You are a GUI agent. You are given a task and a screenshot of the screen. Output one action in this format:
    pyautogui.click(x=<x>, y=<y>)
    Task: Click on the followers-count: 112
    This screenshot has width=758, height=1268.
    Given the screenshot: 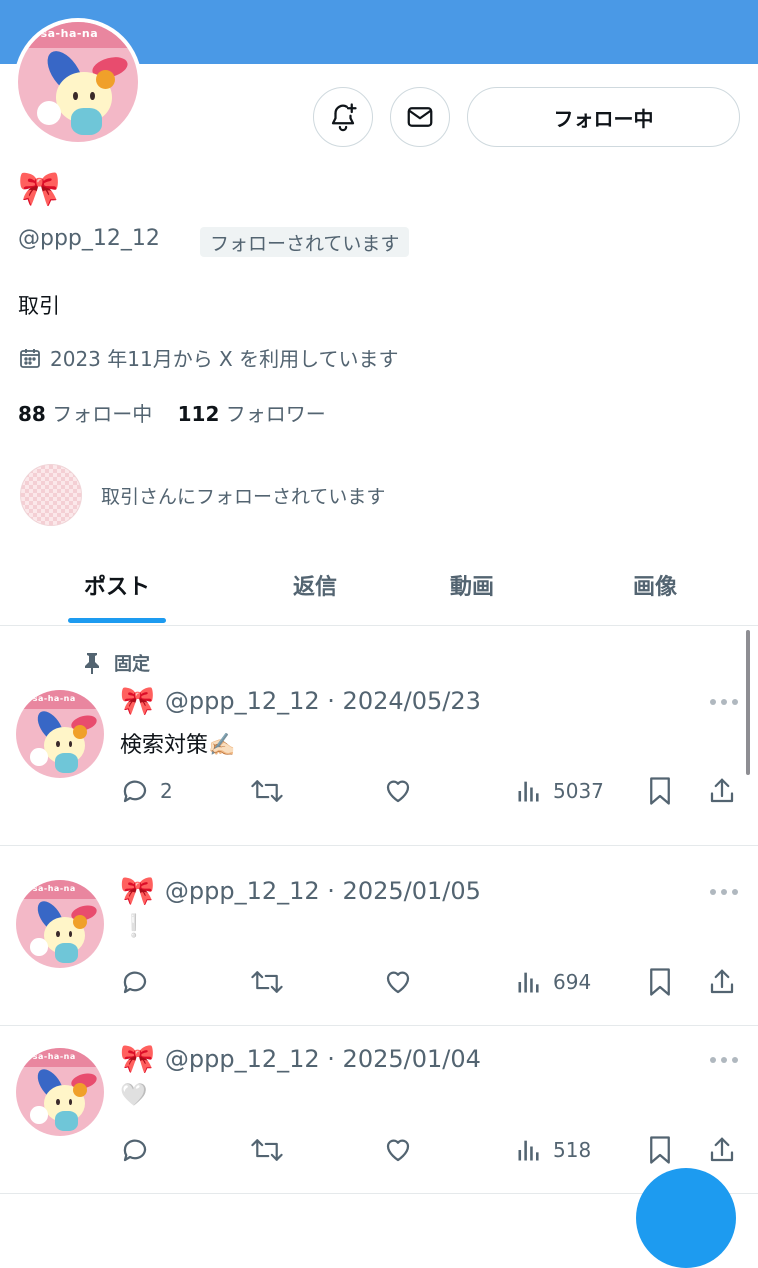 What is the action you would take?
    pyautogui.click(x=198, y=414)
    